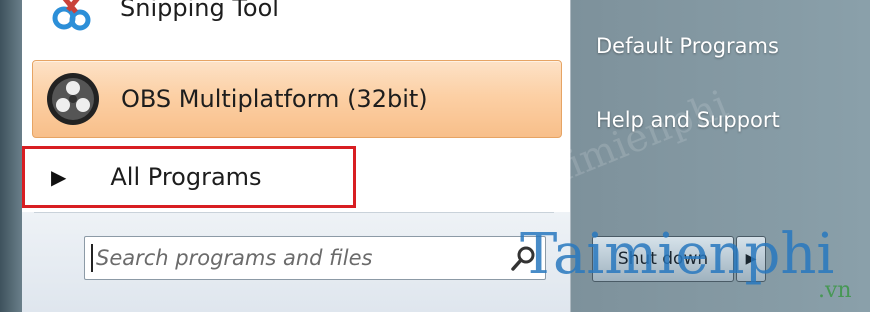 The width and height of the screenshot is (870, 312). Describe the element at coordinates (92, 258) in the screenshot. I see `text-caret` at that location.